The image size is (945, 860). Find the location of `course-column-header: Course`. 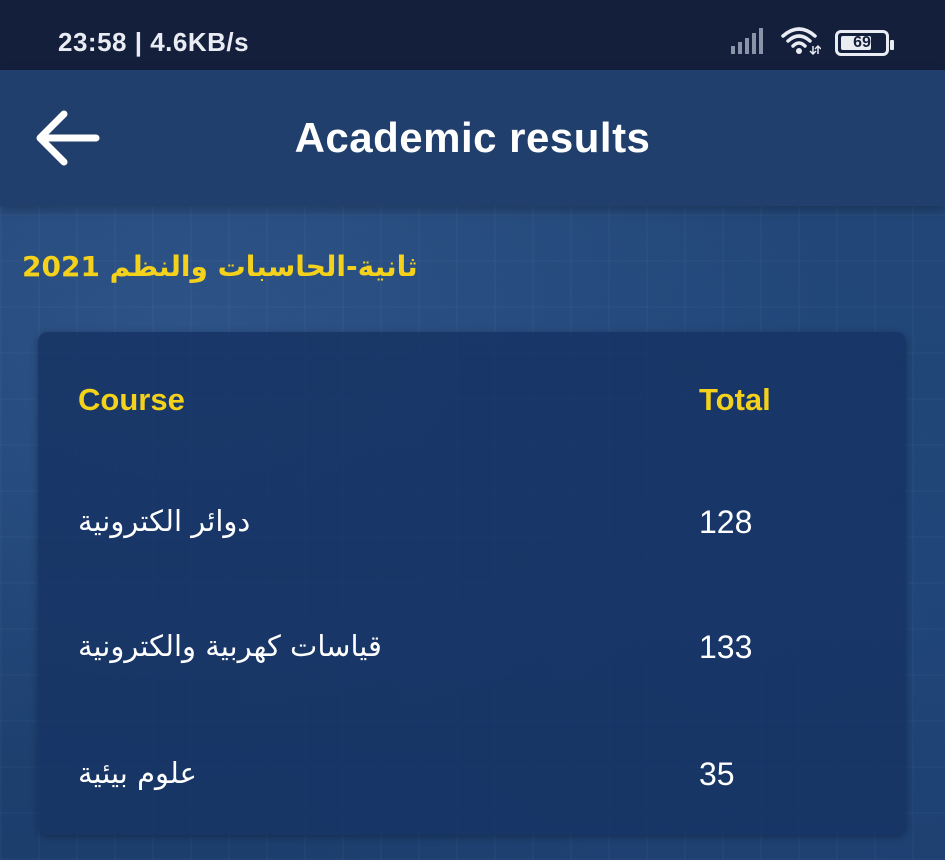

course-column-header: Course is located at coordinates (131, 399).